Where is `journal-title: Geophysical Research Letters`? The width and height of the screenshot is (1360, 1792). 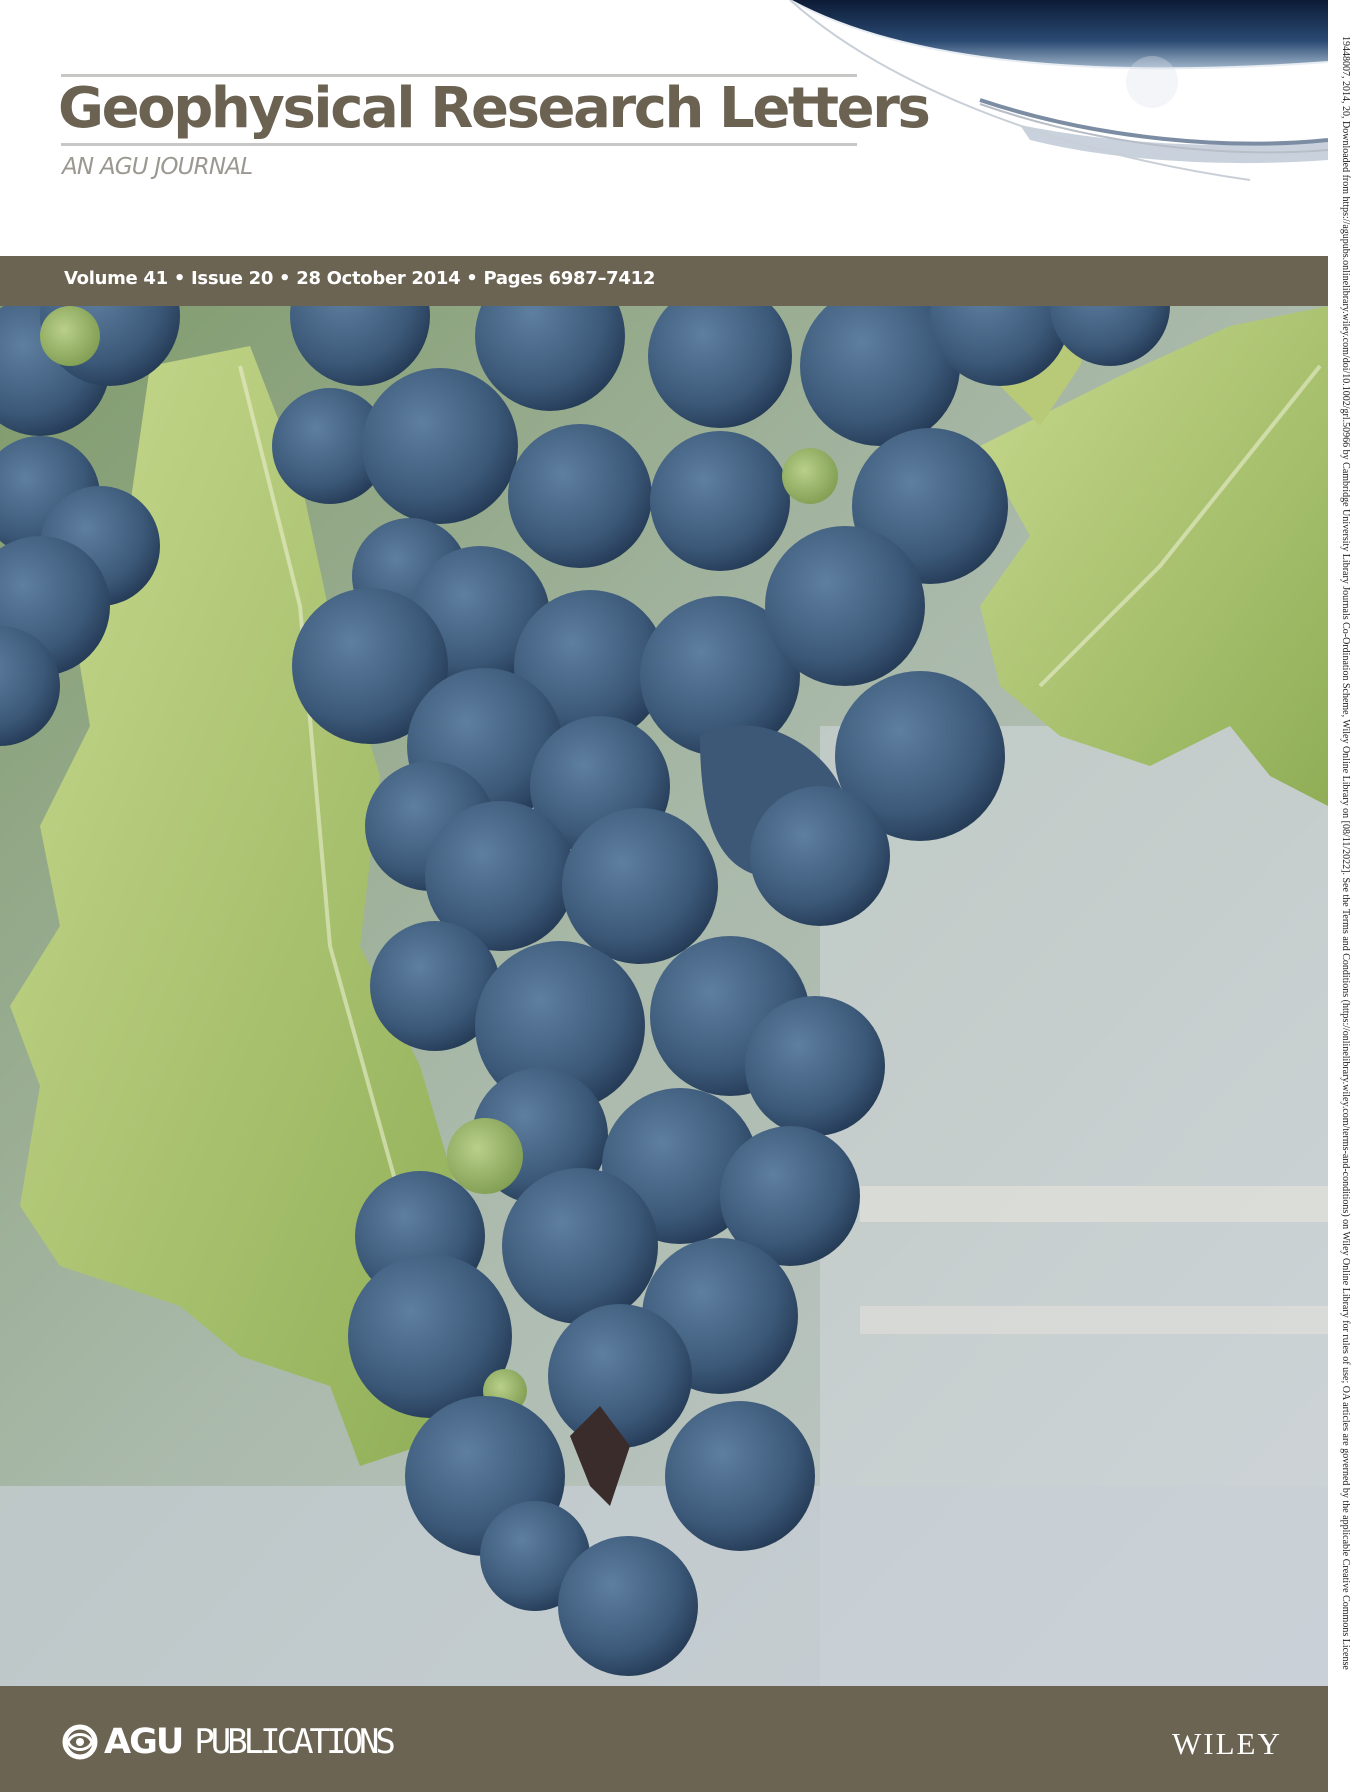
journal-title: Geophysical Research Letters is located at coordinates (494, 108).